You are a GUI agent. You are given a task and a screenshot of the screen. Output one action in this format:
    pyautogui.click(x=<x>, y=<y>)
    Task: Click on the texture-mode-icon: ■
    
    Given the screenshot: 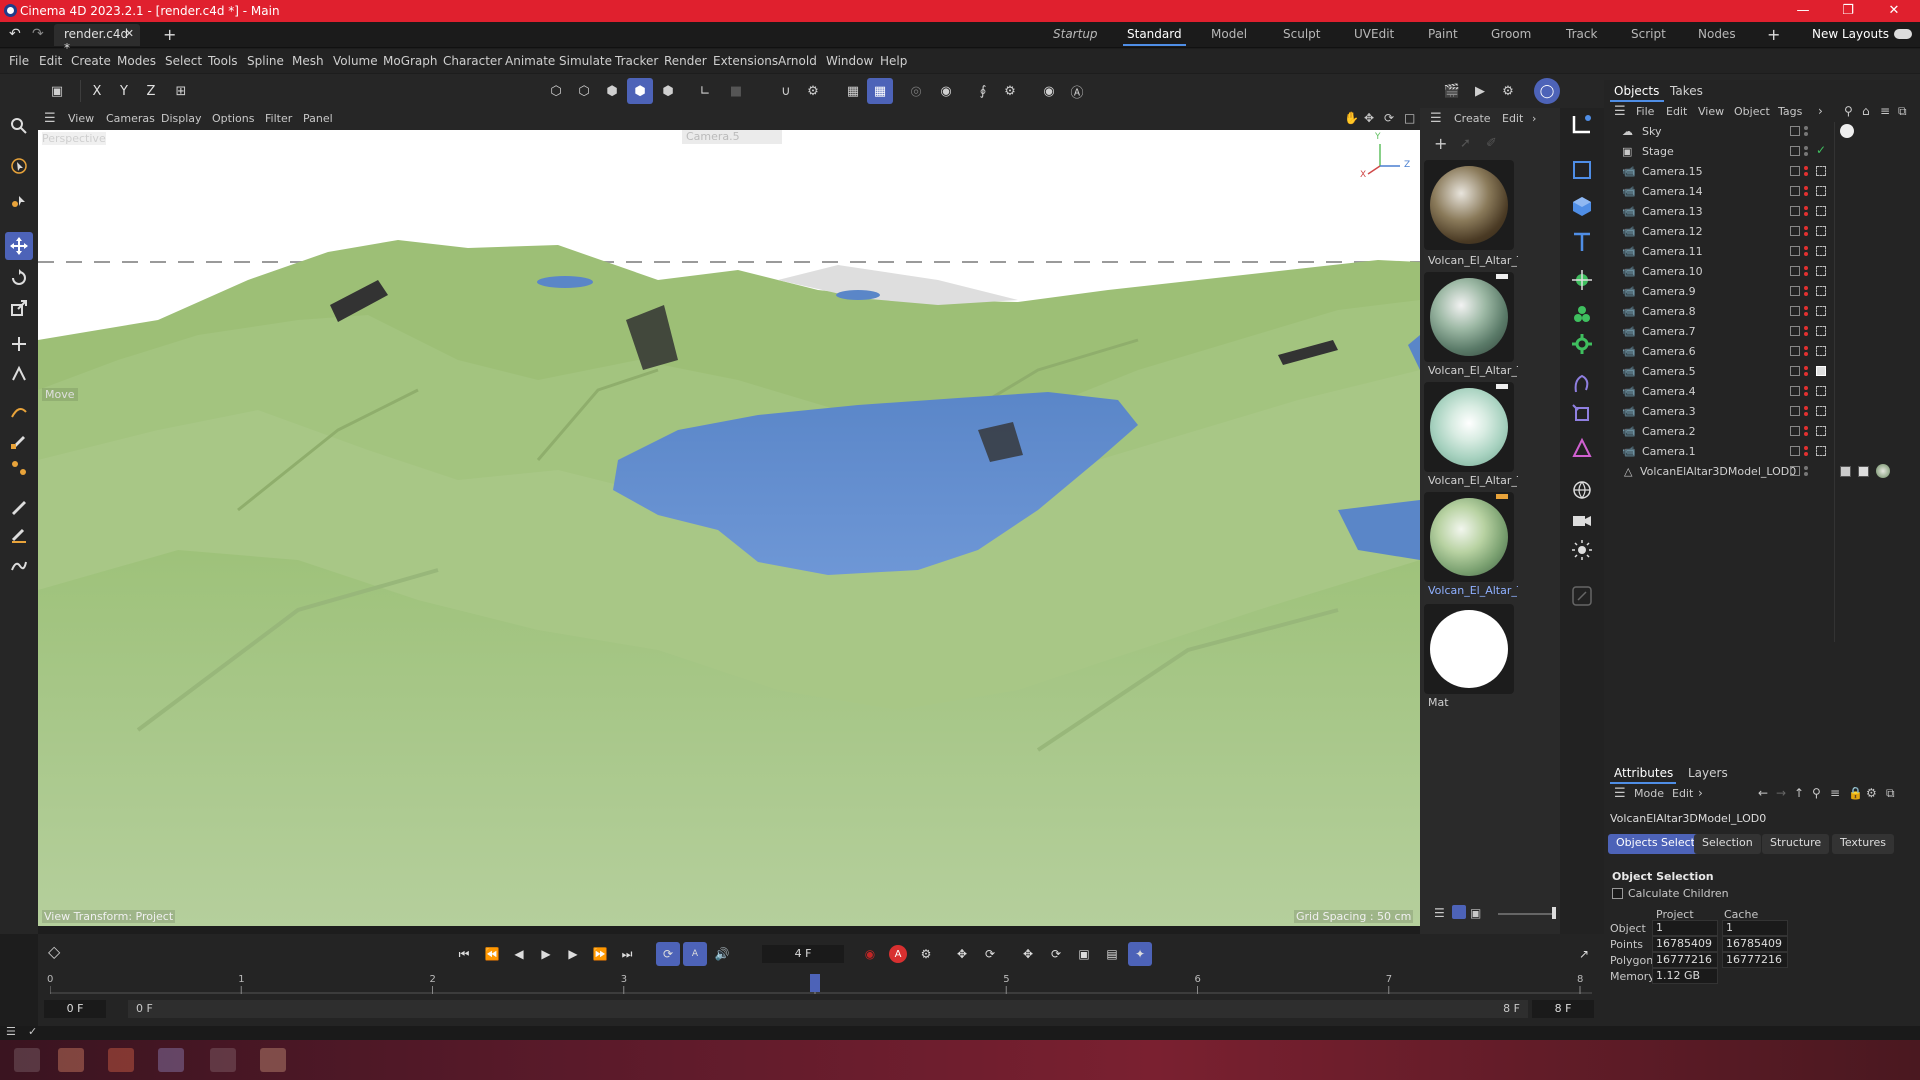 What is the action you would take?
    pyautogui.click(x=736, y=91)
    